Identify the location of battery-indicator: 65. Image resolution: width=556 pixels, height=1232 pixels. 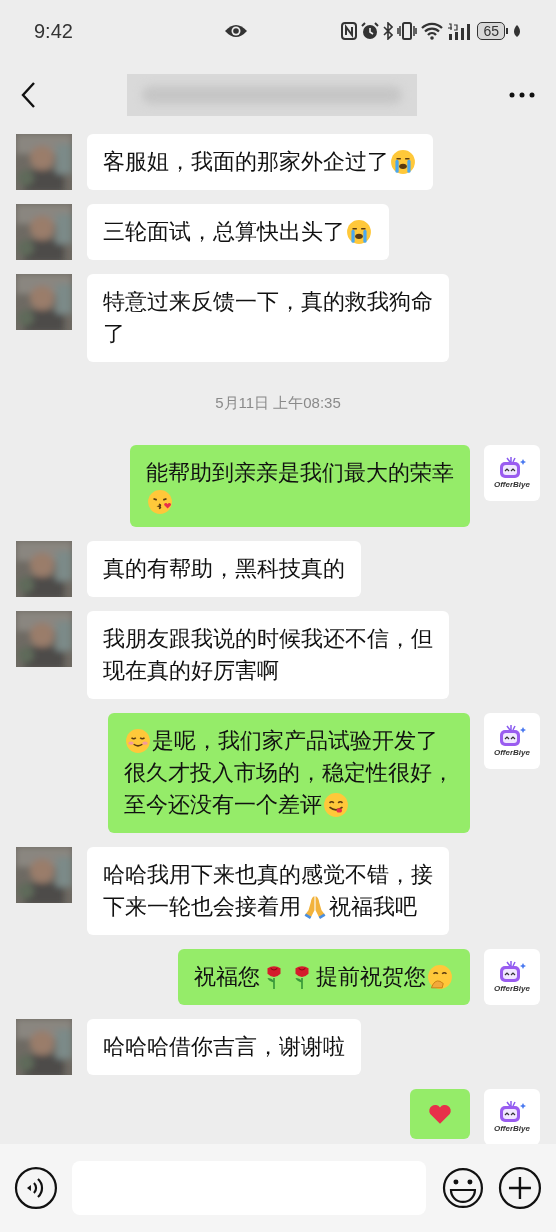
(492, 31).